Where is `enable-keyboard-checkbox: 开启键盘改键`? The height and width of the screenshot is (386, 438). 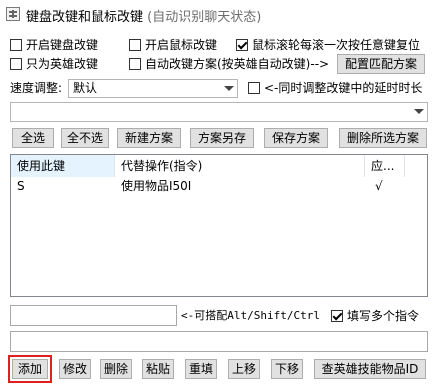
enable-keyboard-checkbox: 开启键盘改键 is located at coordinates (54, 45).